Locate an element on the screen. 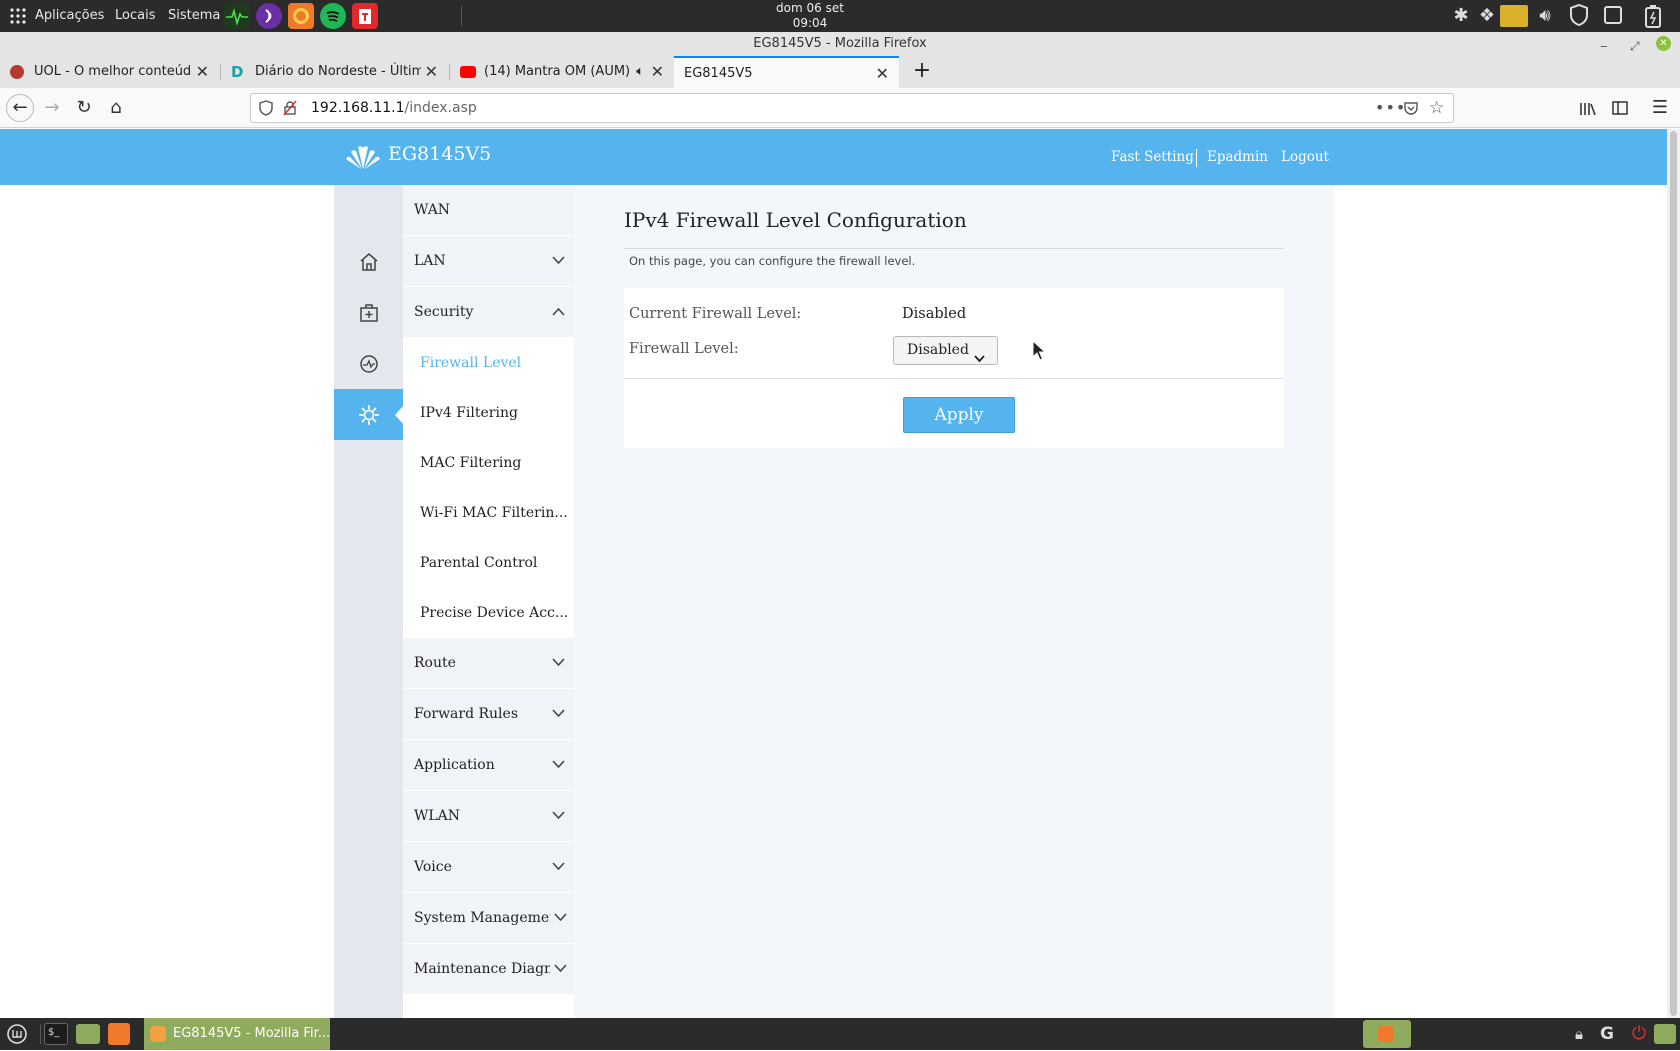  clock: dom 06 set 09:04 is located at coordinates (810, 16).